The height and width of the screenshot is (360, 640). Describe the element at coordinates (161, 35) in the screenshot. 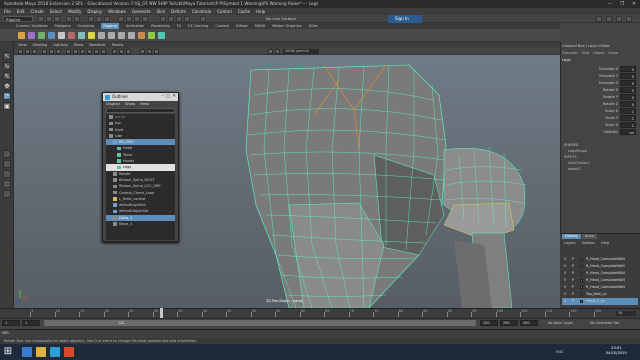

I see `humanik-icon` at that location.